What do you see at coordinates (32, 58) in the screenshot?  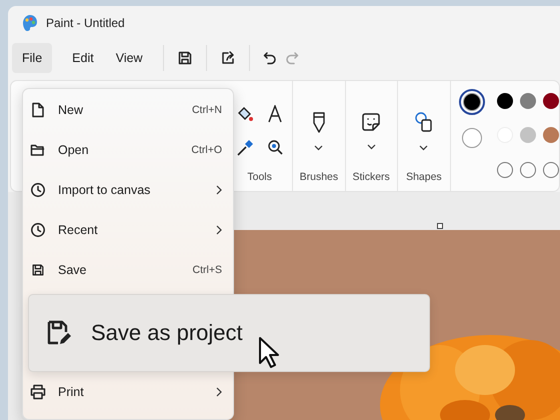 I see `menu-button: File` at bounding box center [32, 58].